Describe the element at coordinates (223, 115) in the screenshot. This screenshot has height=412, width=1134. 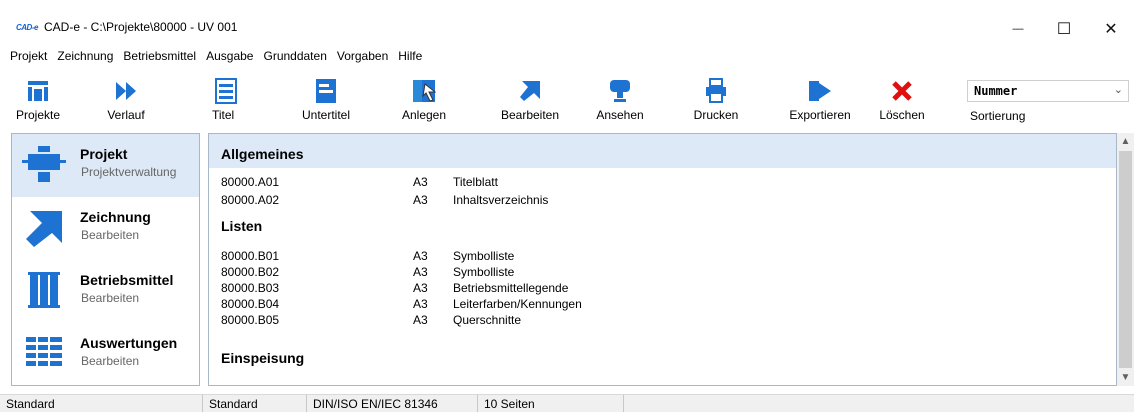
I see `titel-label: Titel` at that location.